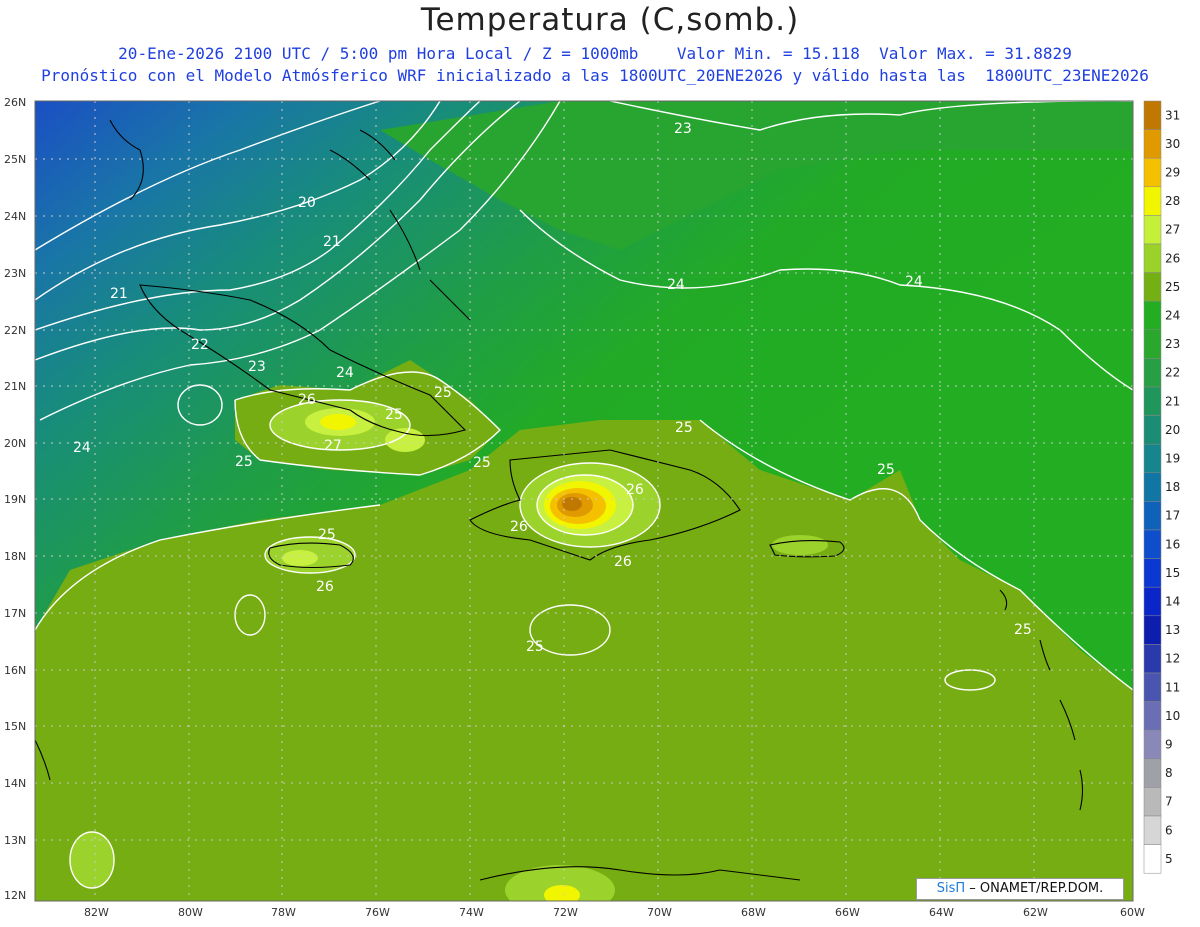  Describe the element at coordinates (1172, 115) in the screenshot. I see `colorbar-label: 31` at that location.